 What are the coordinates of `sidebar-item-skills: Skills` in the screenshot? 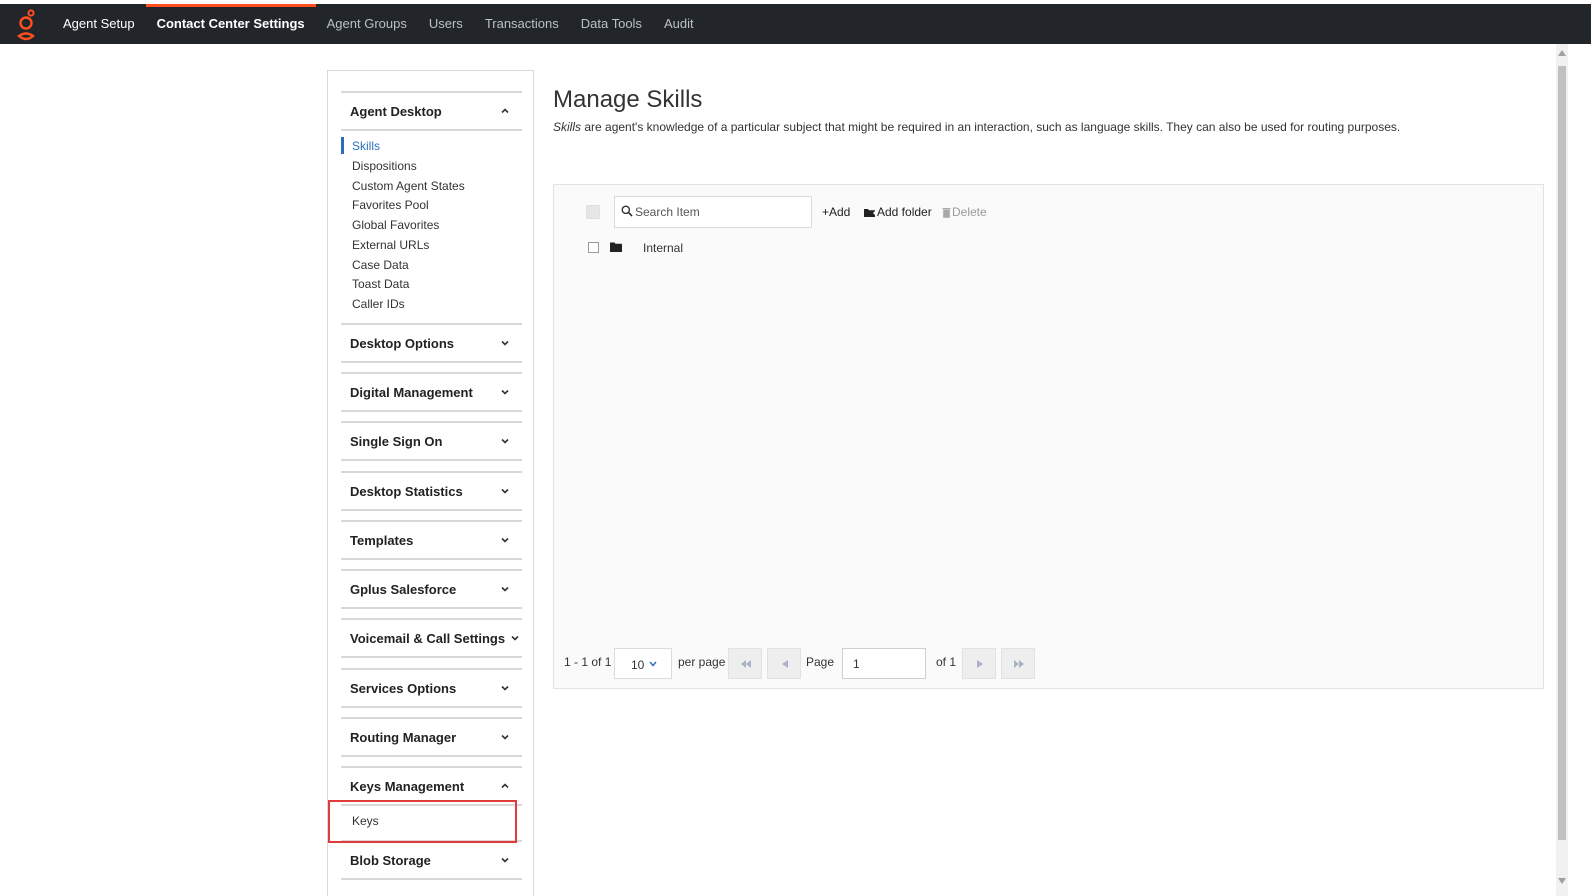 It's located at (431, 146).